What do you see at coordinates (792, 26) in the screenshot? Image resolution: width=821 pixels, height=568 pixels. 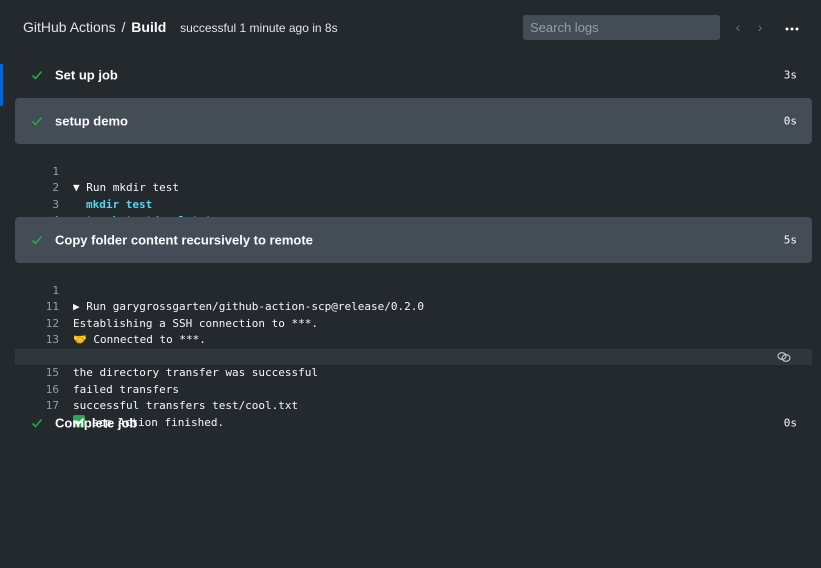 I see `kebab-horizontal-icon` at bounding box center [792, 26].